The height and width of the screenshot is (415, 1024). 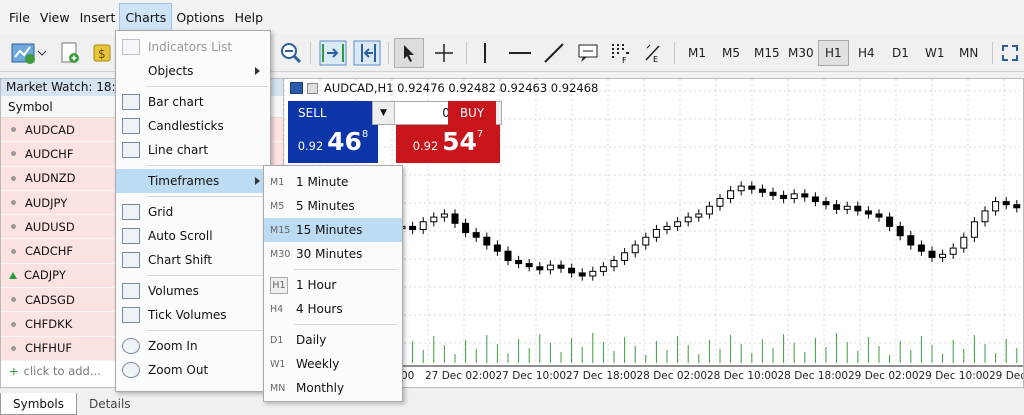 I want to click on trendline-button, so click(x=554, y=53).